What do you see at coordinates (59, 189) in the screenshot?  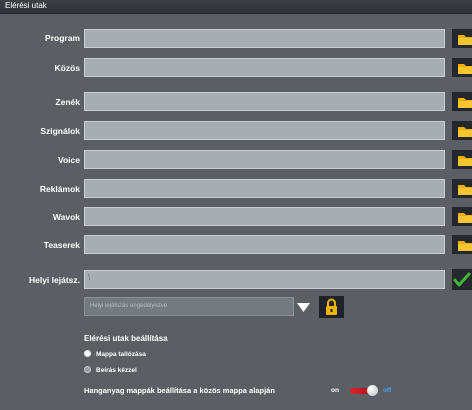 I see `path-label-reklamok: Reklámok` at bounding box center [59, 189].